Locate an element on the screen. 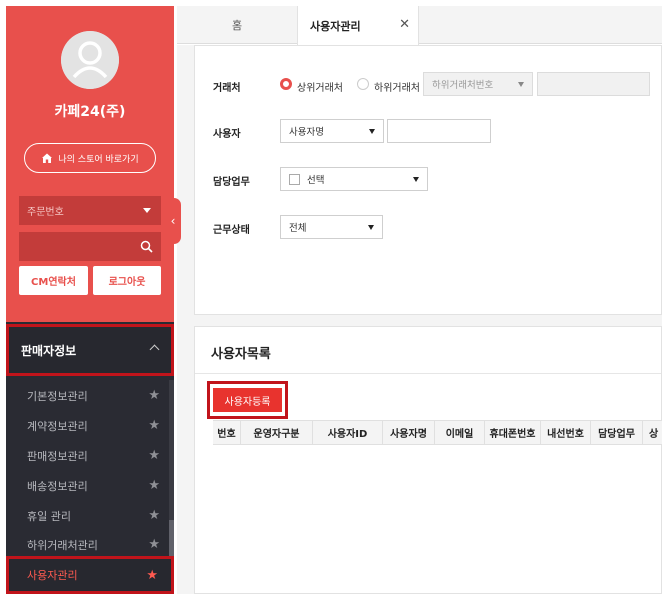  radio-lower-vendor-label: 하위거래처 is located at coordinates (397, 88).